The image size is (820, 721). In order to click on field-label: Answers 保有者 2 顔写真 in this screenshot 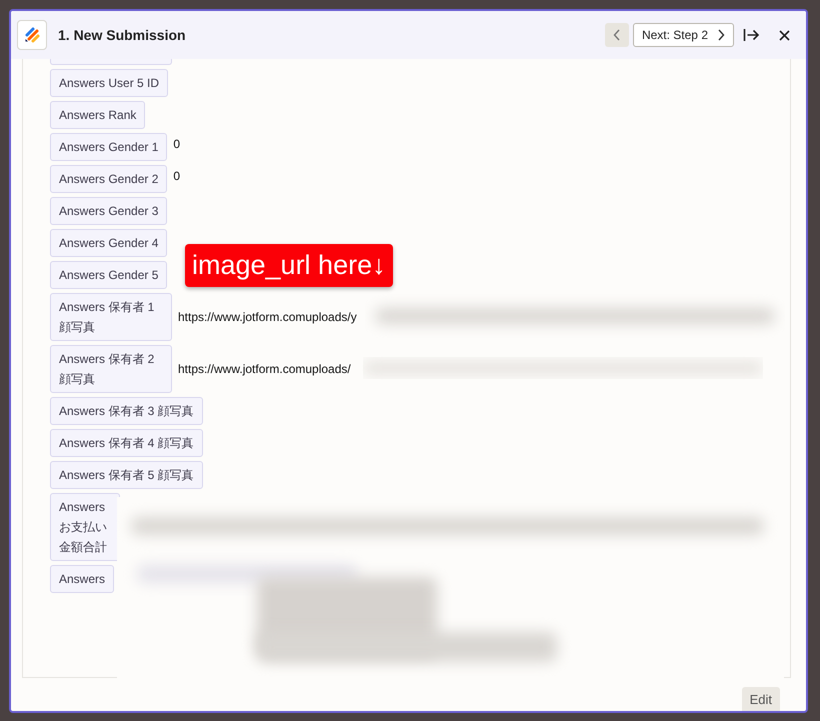, I will do `click(111, 369)`.